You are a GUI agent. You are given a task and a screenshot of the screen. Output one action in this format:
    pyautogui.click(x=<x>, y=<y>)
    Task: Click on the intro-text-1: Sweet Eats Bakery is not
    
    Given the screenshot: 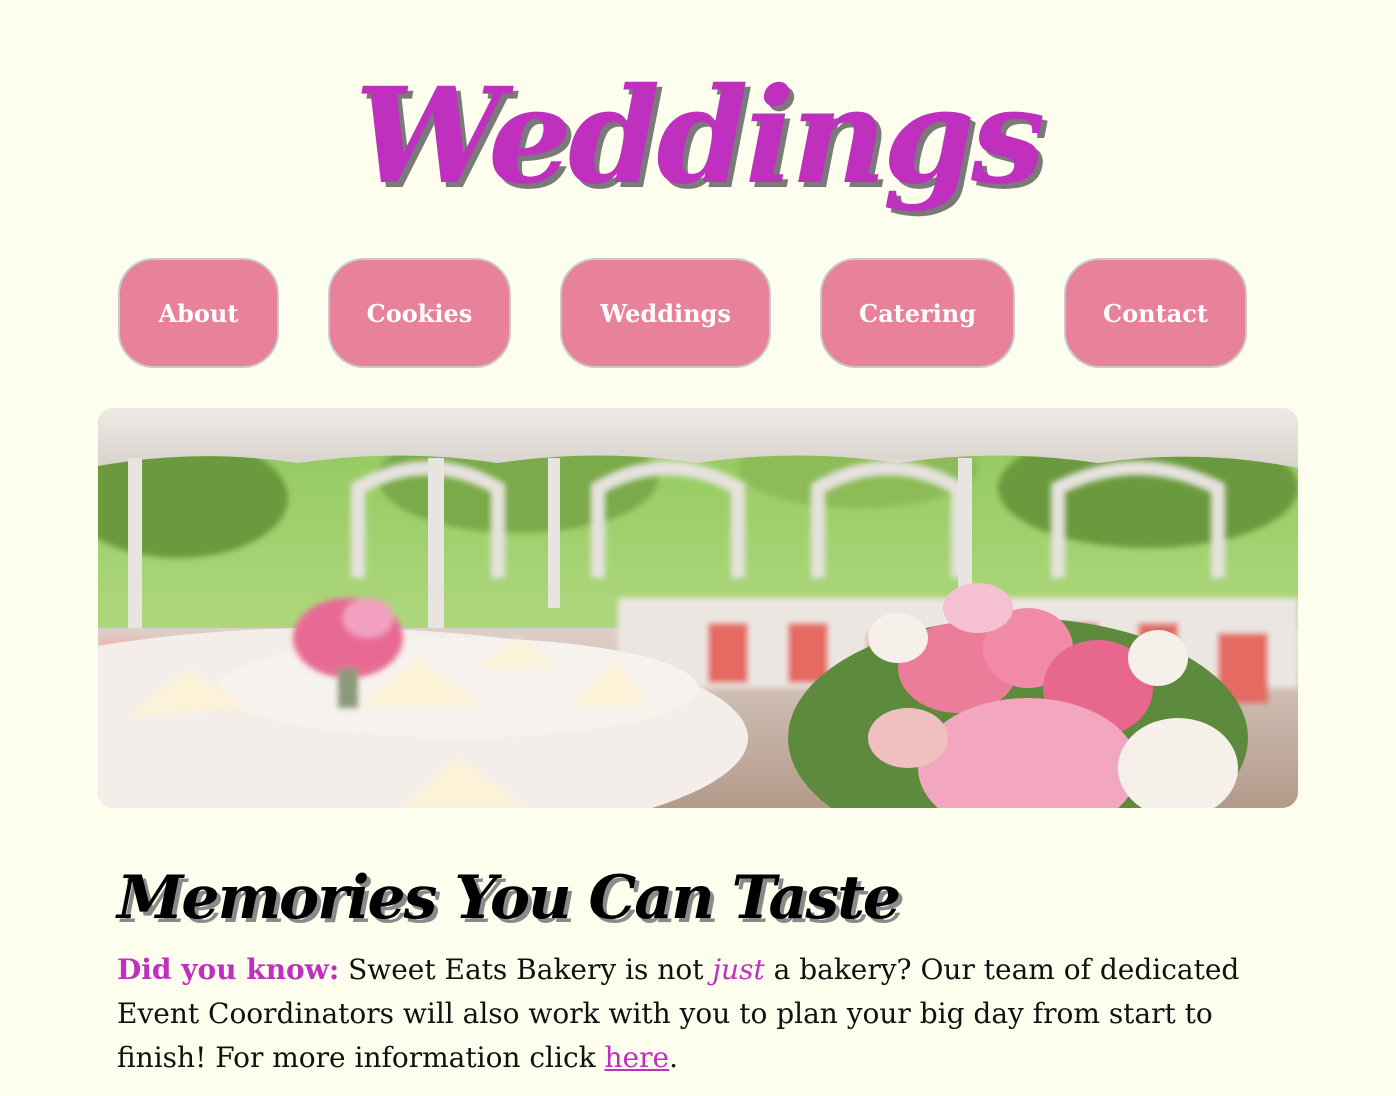 What is the action you would take?
    pyautogui.click(x=526, y=969)
    